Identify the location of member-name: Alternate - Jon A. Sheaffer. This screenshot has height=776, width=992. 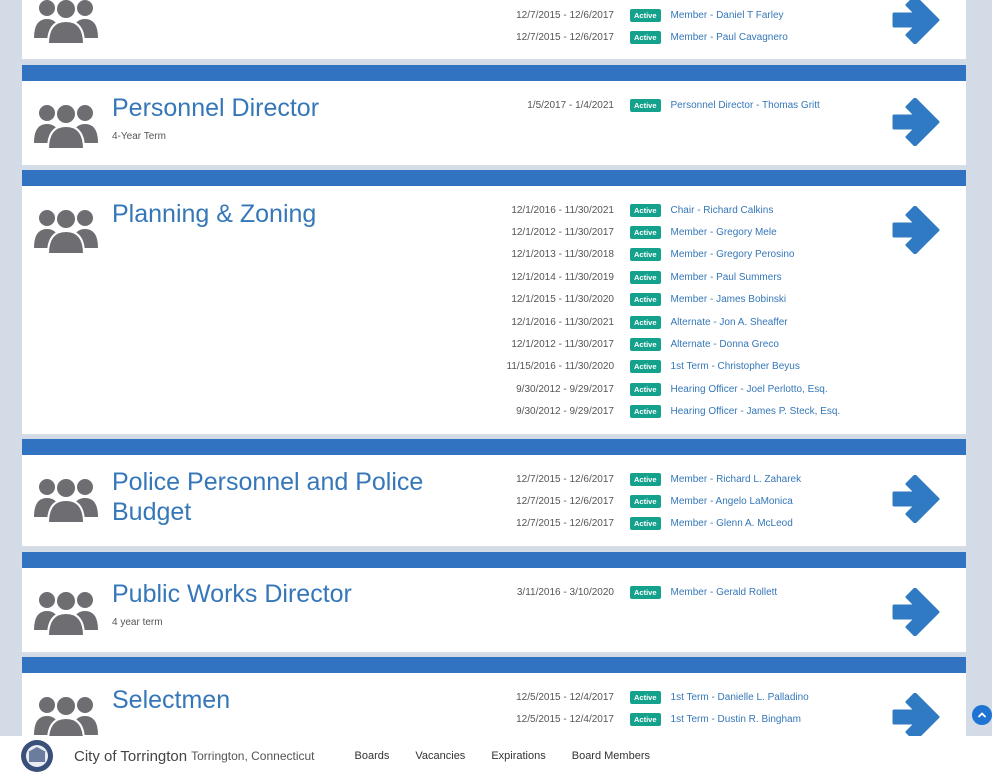
(729, 322).